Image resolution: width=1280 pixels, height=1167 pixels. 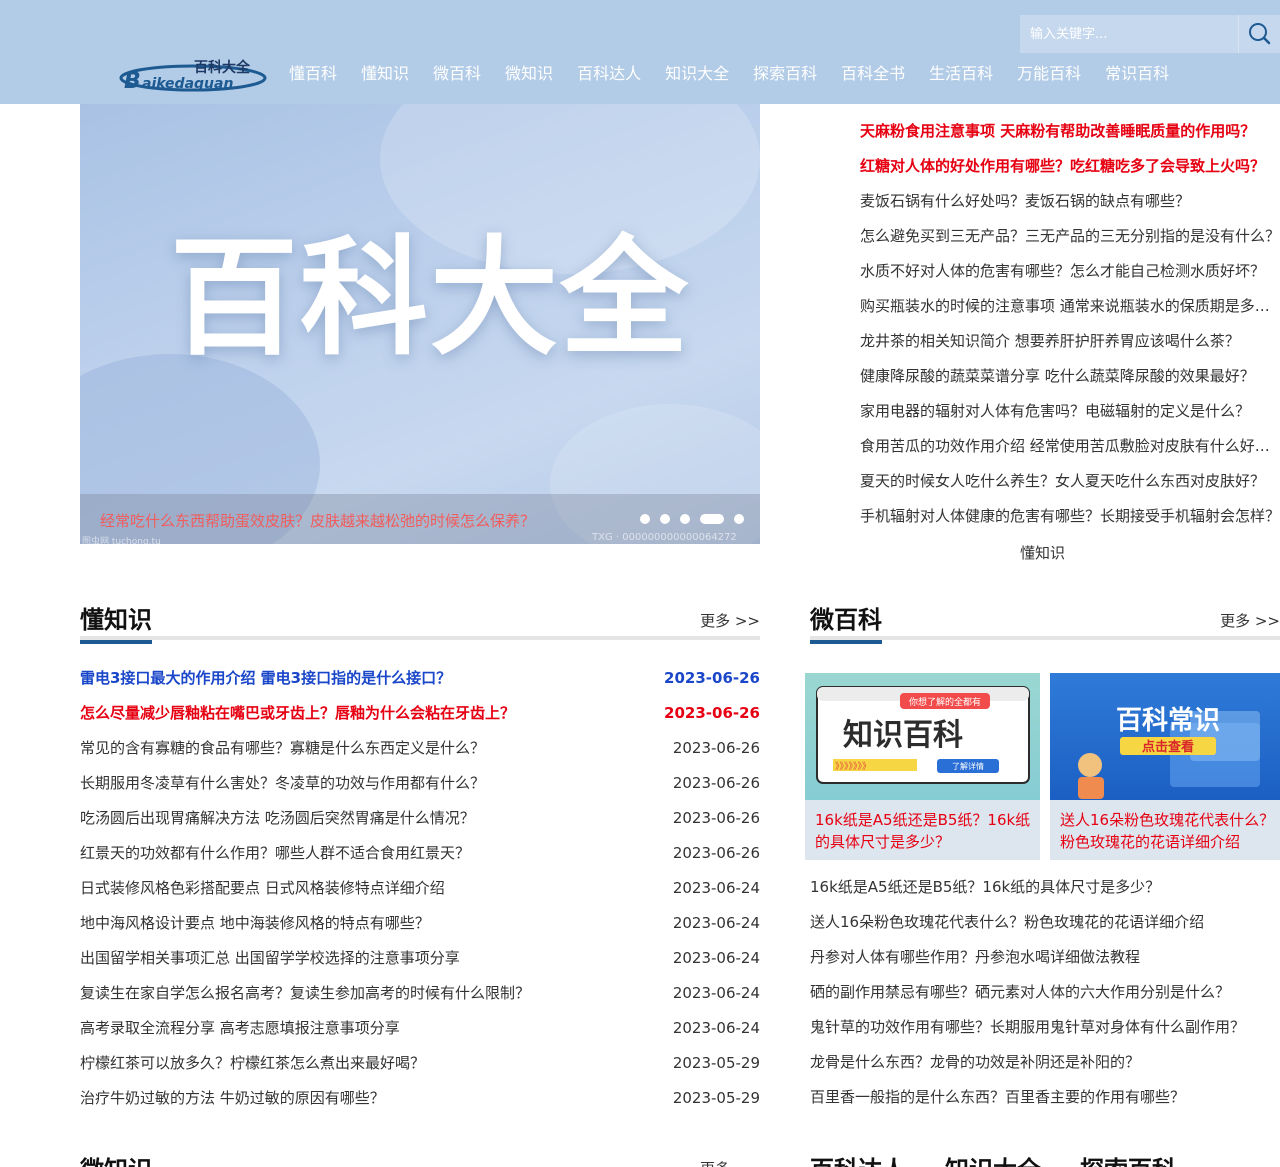 I want to click on list-item: 16k纸是A5纸还是B5纸？16k纸的具体尺寸是多少？, so click(x=1045, y=887).